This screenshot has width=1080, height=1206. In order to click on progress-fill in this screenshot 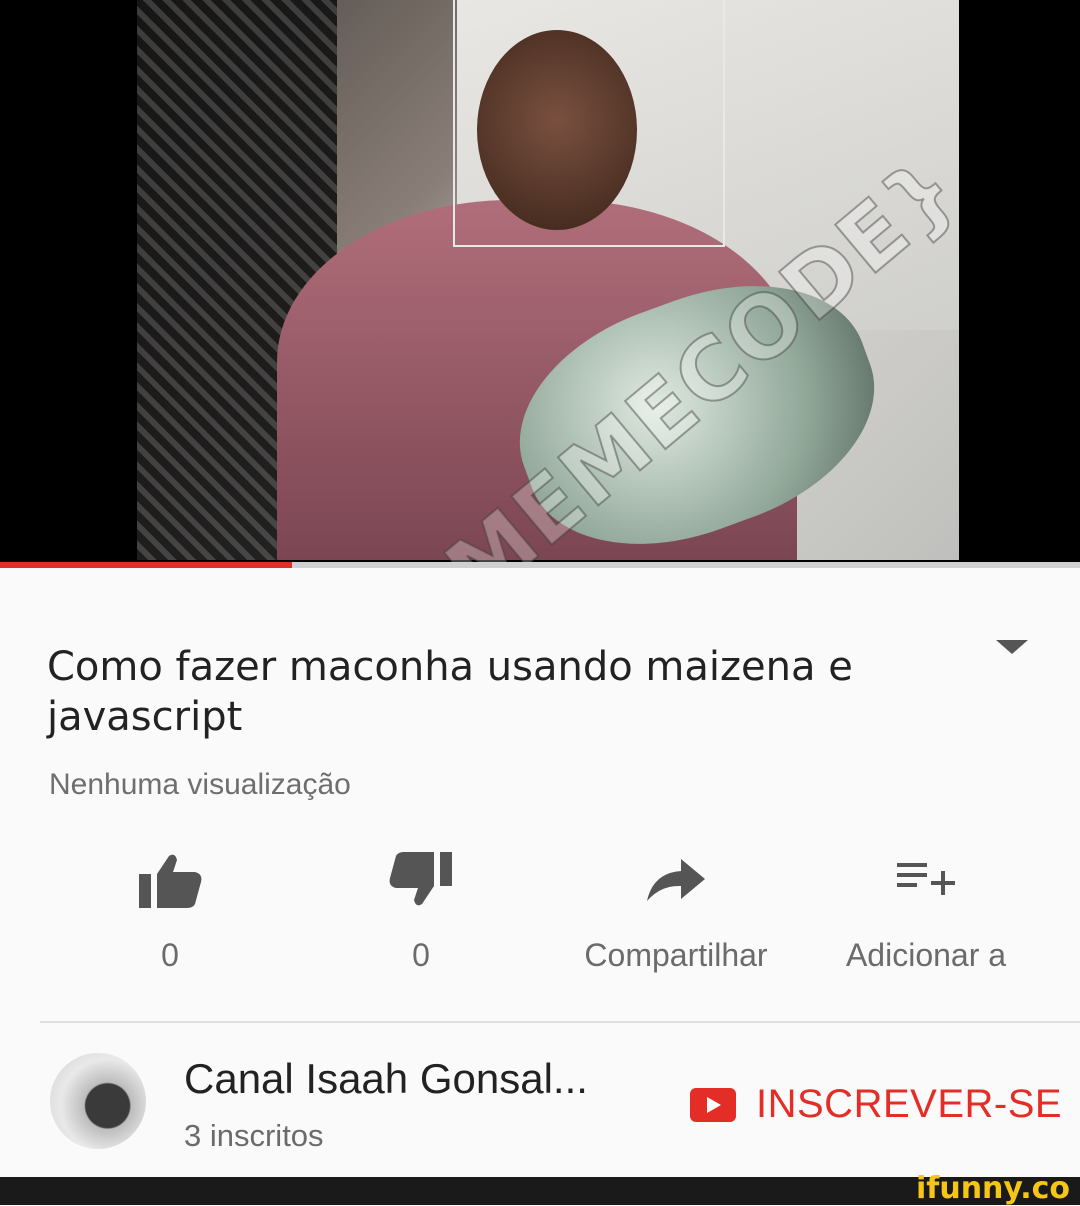, I will do `click(146, 565)`.